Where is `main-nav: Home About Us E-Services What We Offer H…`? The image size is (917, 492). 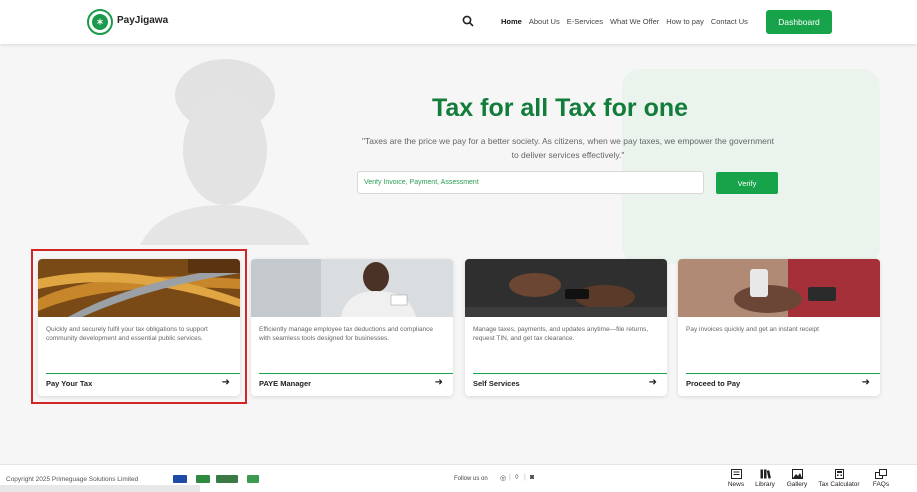
main-nav: Home About Us E-Services What We Offer H… is located at coordinates (628, 21).